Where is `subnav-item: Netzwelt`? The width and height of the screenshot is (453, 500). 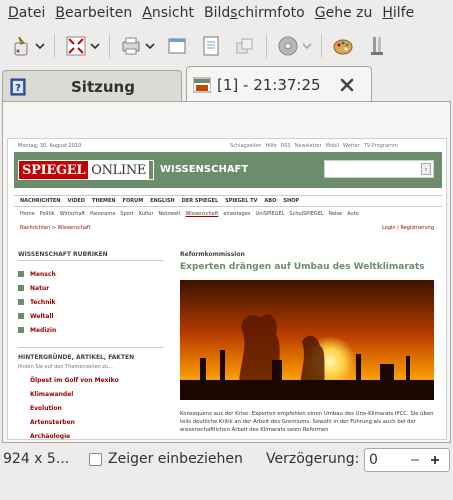 subnav-item: Netzwelt is located at coordinates (169, 214).